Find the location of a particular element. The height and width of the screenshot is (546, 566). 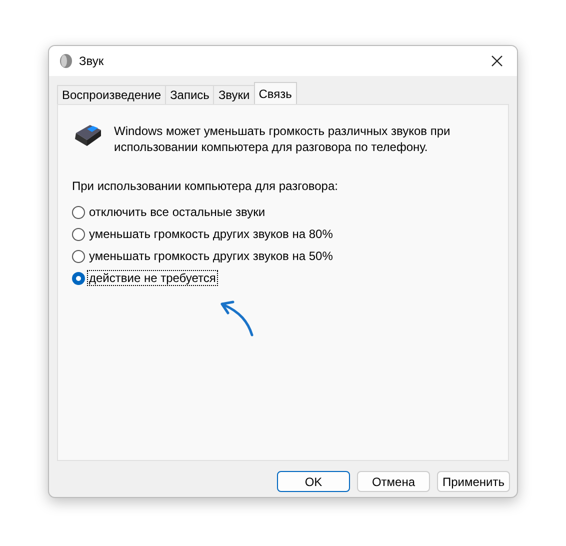

dialog-button: Применить is located at coordinates (473, 481).